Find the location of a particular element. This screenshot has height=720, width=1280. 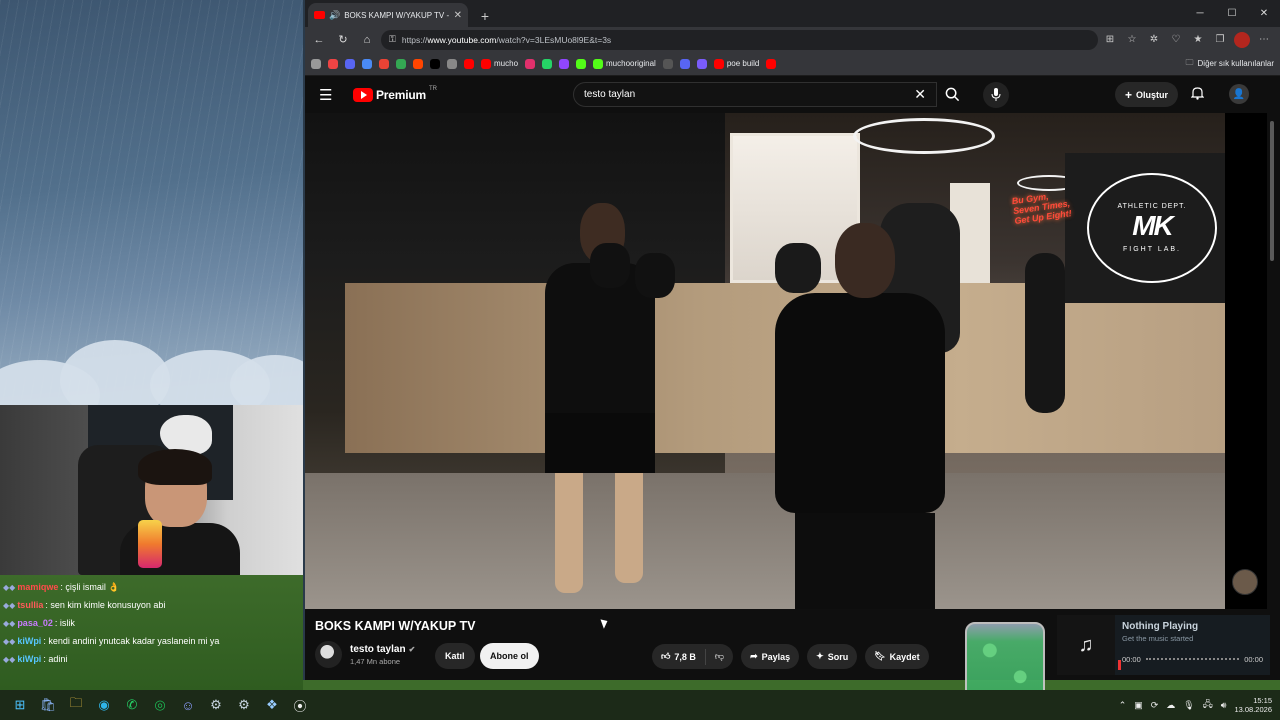

network-icon: 🖧 is located at coordinates (1208, 705).